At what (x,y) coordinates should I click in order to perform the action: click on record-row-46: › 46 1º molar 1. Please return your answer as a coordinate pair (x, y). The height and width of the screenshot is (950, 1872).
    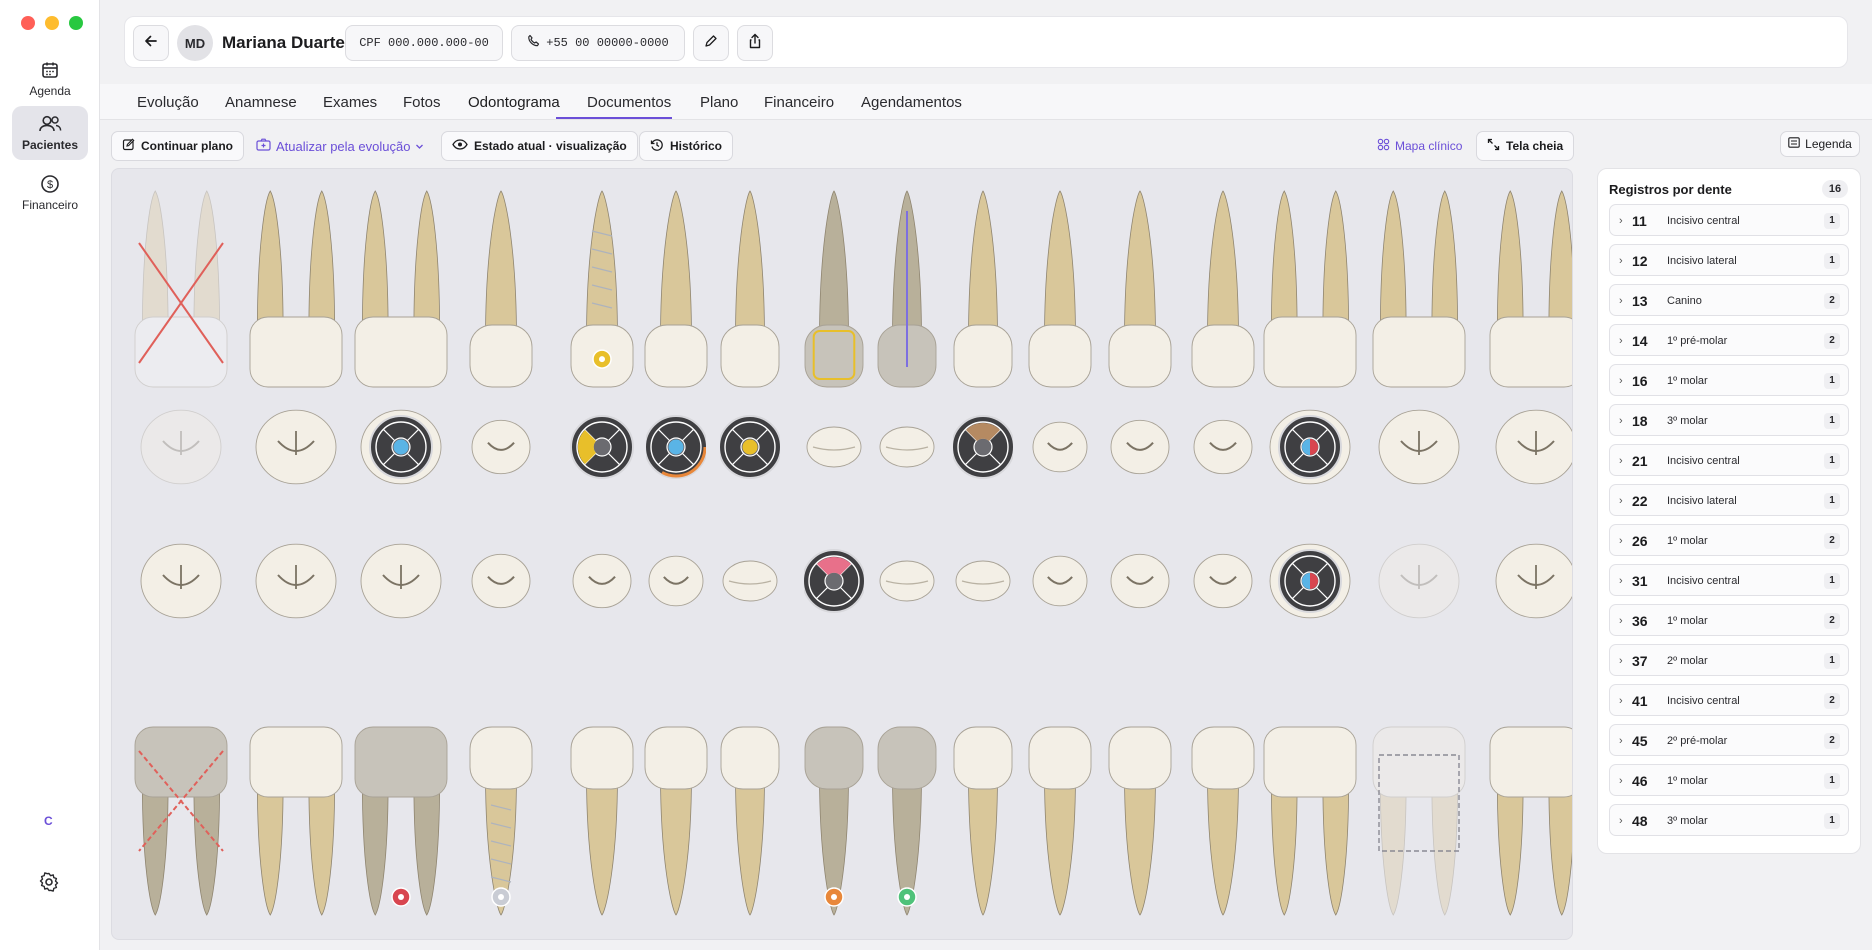
    Looking at the image, I should click on (1729, 780).